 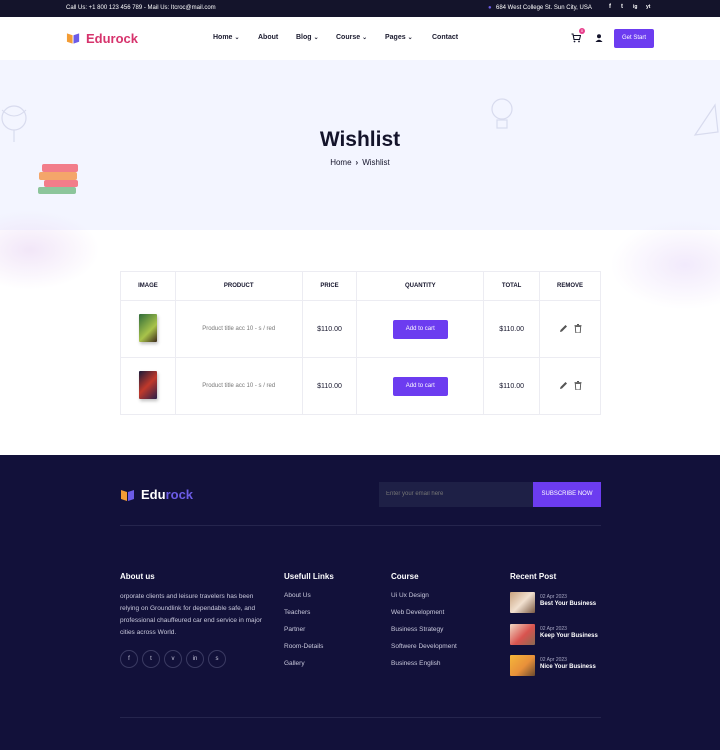 I want to click on footer-logo-text-a: Edu, so click(x=153, y=494).